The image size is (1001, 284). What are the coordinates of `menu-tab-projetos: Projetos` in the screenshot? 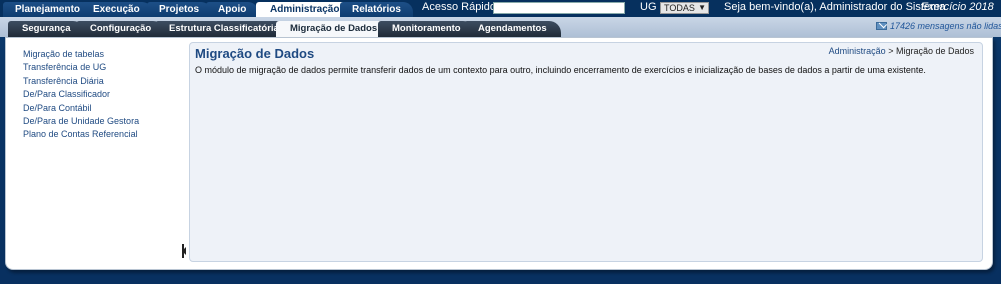 It's located at (179, 9).